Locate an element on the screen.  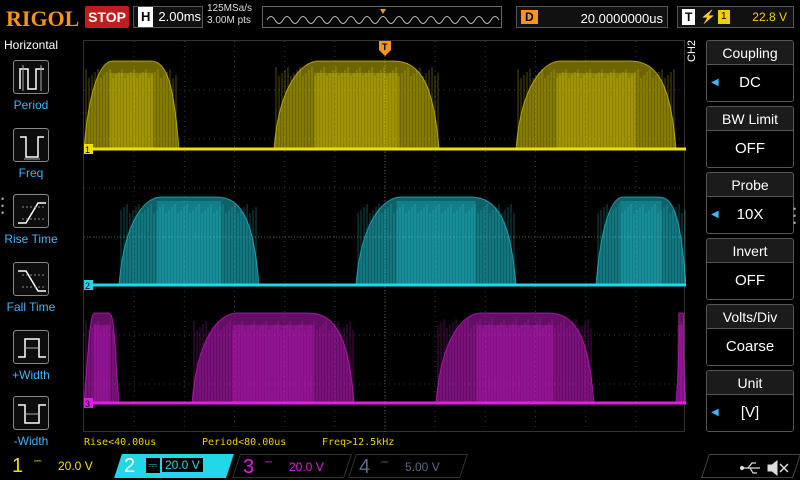
unit-value-box: ◀ [V] is located at coordinates (750, 413).